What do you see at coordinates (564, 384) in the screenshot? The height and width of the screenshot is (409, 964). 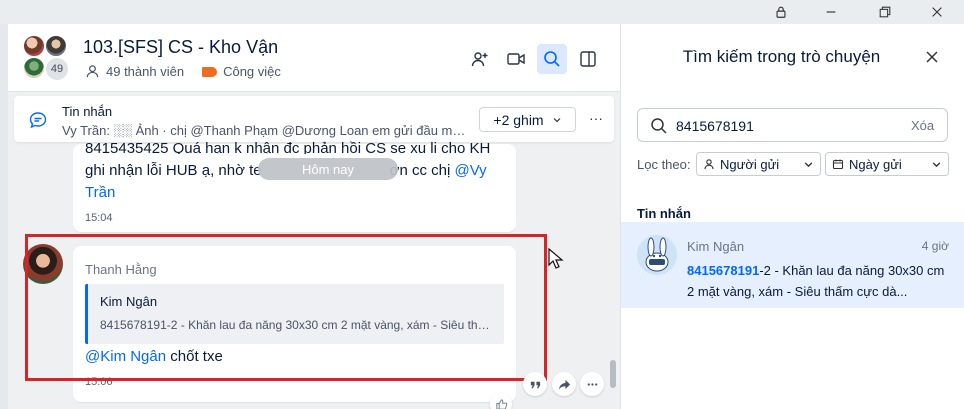 I see `forward-icon` at bounding box center [564, 384].